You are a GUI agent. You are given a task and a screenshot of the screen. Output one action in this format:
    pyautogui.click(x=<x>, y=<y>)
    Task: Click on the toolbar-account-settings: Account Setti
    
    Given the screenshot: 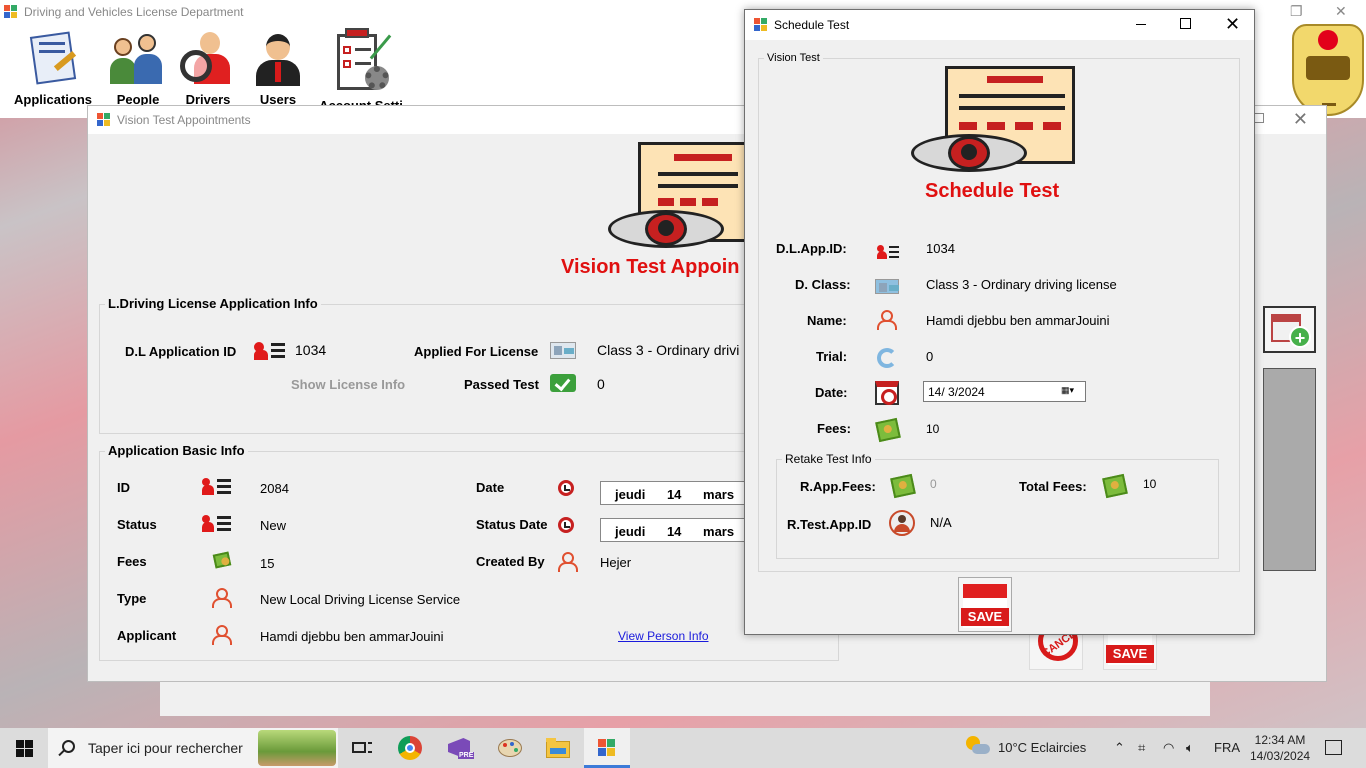 What is the action you would take?
    pyautogui.click(x=361, y=69)
    